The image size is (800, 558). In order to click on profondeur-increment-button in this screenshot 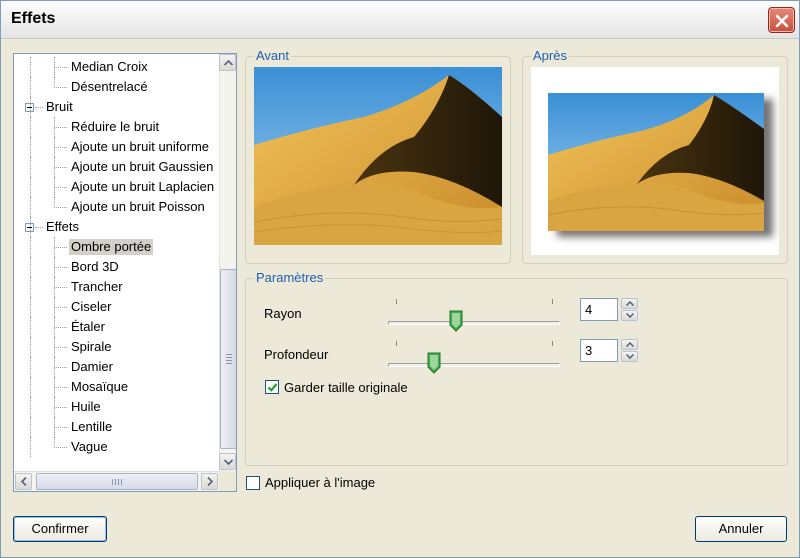, I will do `click(629, 344)`.